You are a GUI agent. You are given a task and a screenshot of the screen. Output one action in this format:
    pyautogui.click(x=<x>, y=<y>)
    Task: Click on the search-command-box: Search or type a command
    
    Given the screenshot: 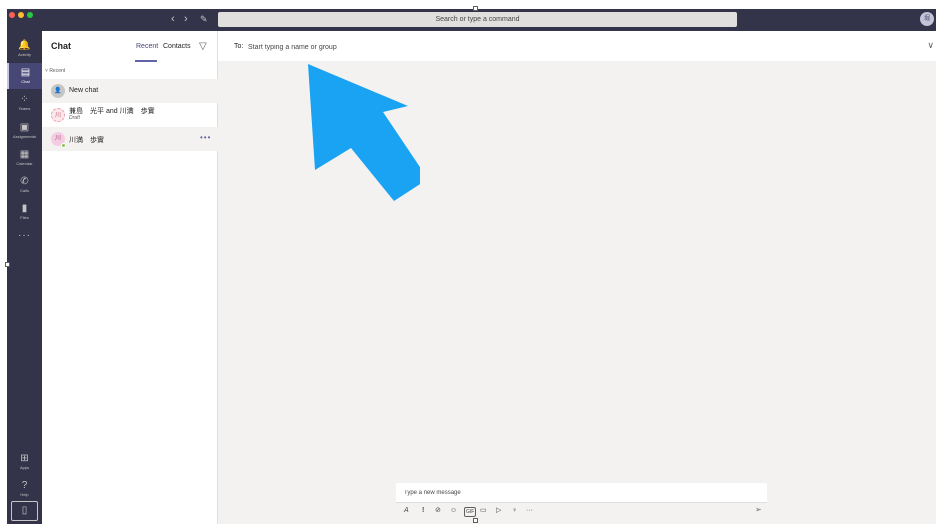 What is the action you would take?
    pyautogui.click(x=477, y=19)
    